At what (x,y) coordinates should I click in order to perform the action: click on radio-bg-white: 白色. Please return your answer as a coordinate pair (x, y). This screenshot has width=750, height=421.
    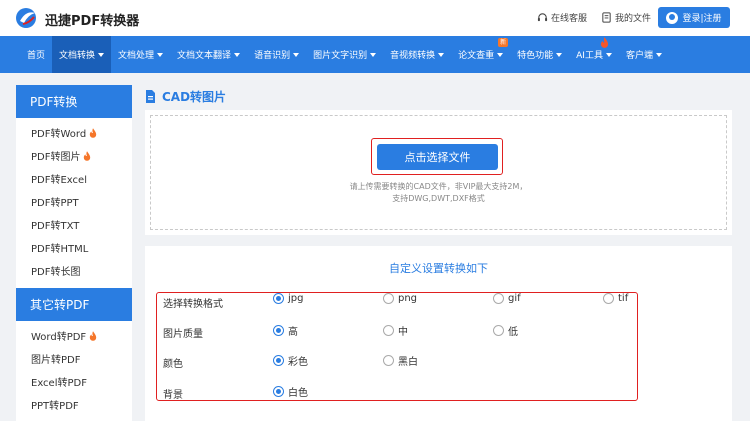
    Looking at the image, I should click on (290, 391).